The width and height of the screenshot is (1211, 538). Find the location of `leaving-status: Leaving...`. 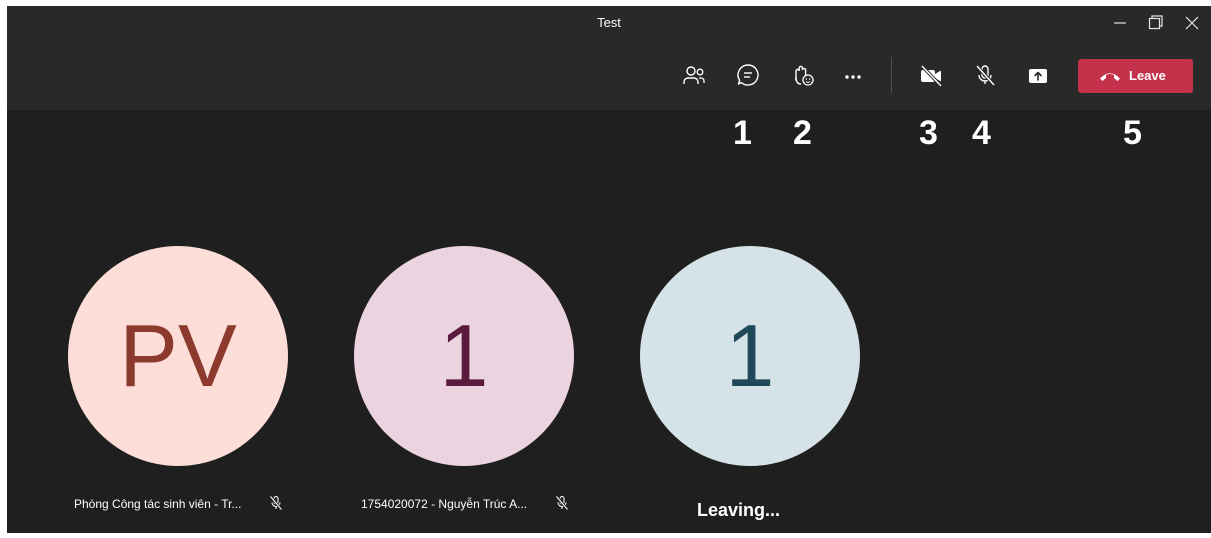

leaving-status: Leaving... is located at coordinates (739, 510).